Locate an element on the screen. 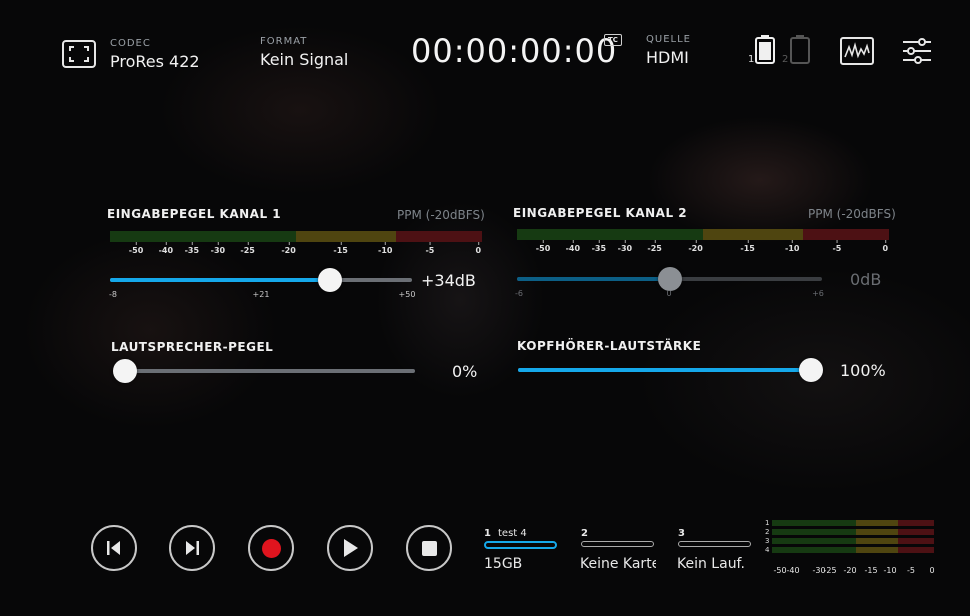 The height and width of the screenshot is (616, 970). channel2-slider-knob is located at coordinates (669, 279).